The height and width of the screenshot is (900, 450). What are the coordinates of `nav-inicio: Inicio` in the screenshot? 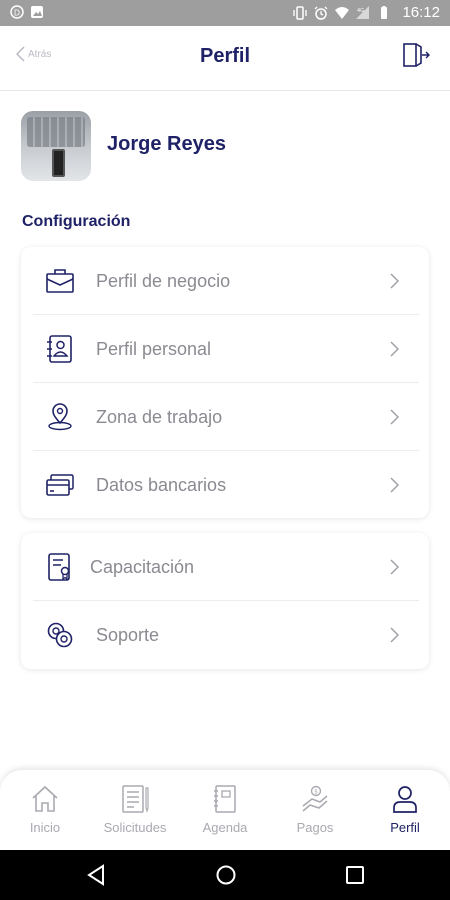 It's located at (45, 809).